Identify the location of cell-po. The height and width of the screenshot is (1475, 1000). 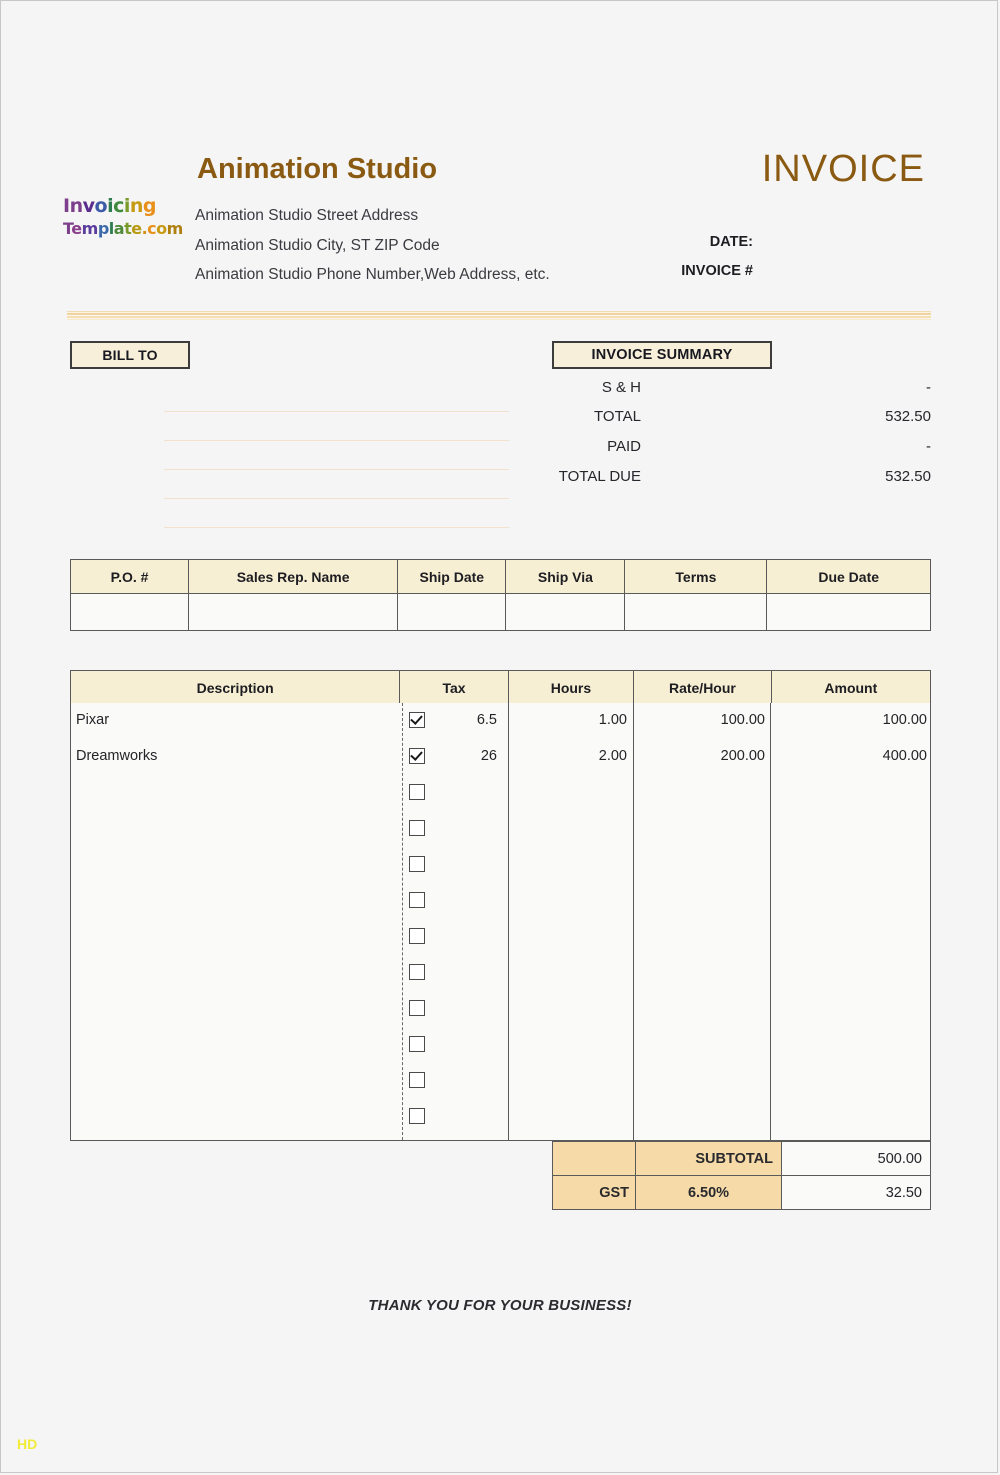
(129, 612).